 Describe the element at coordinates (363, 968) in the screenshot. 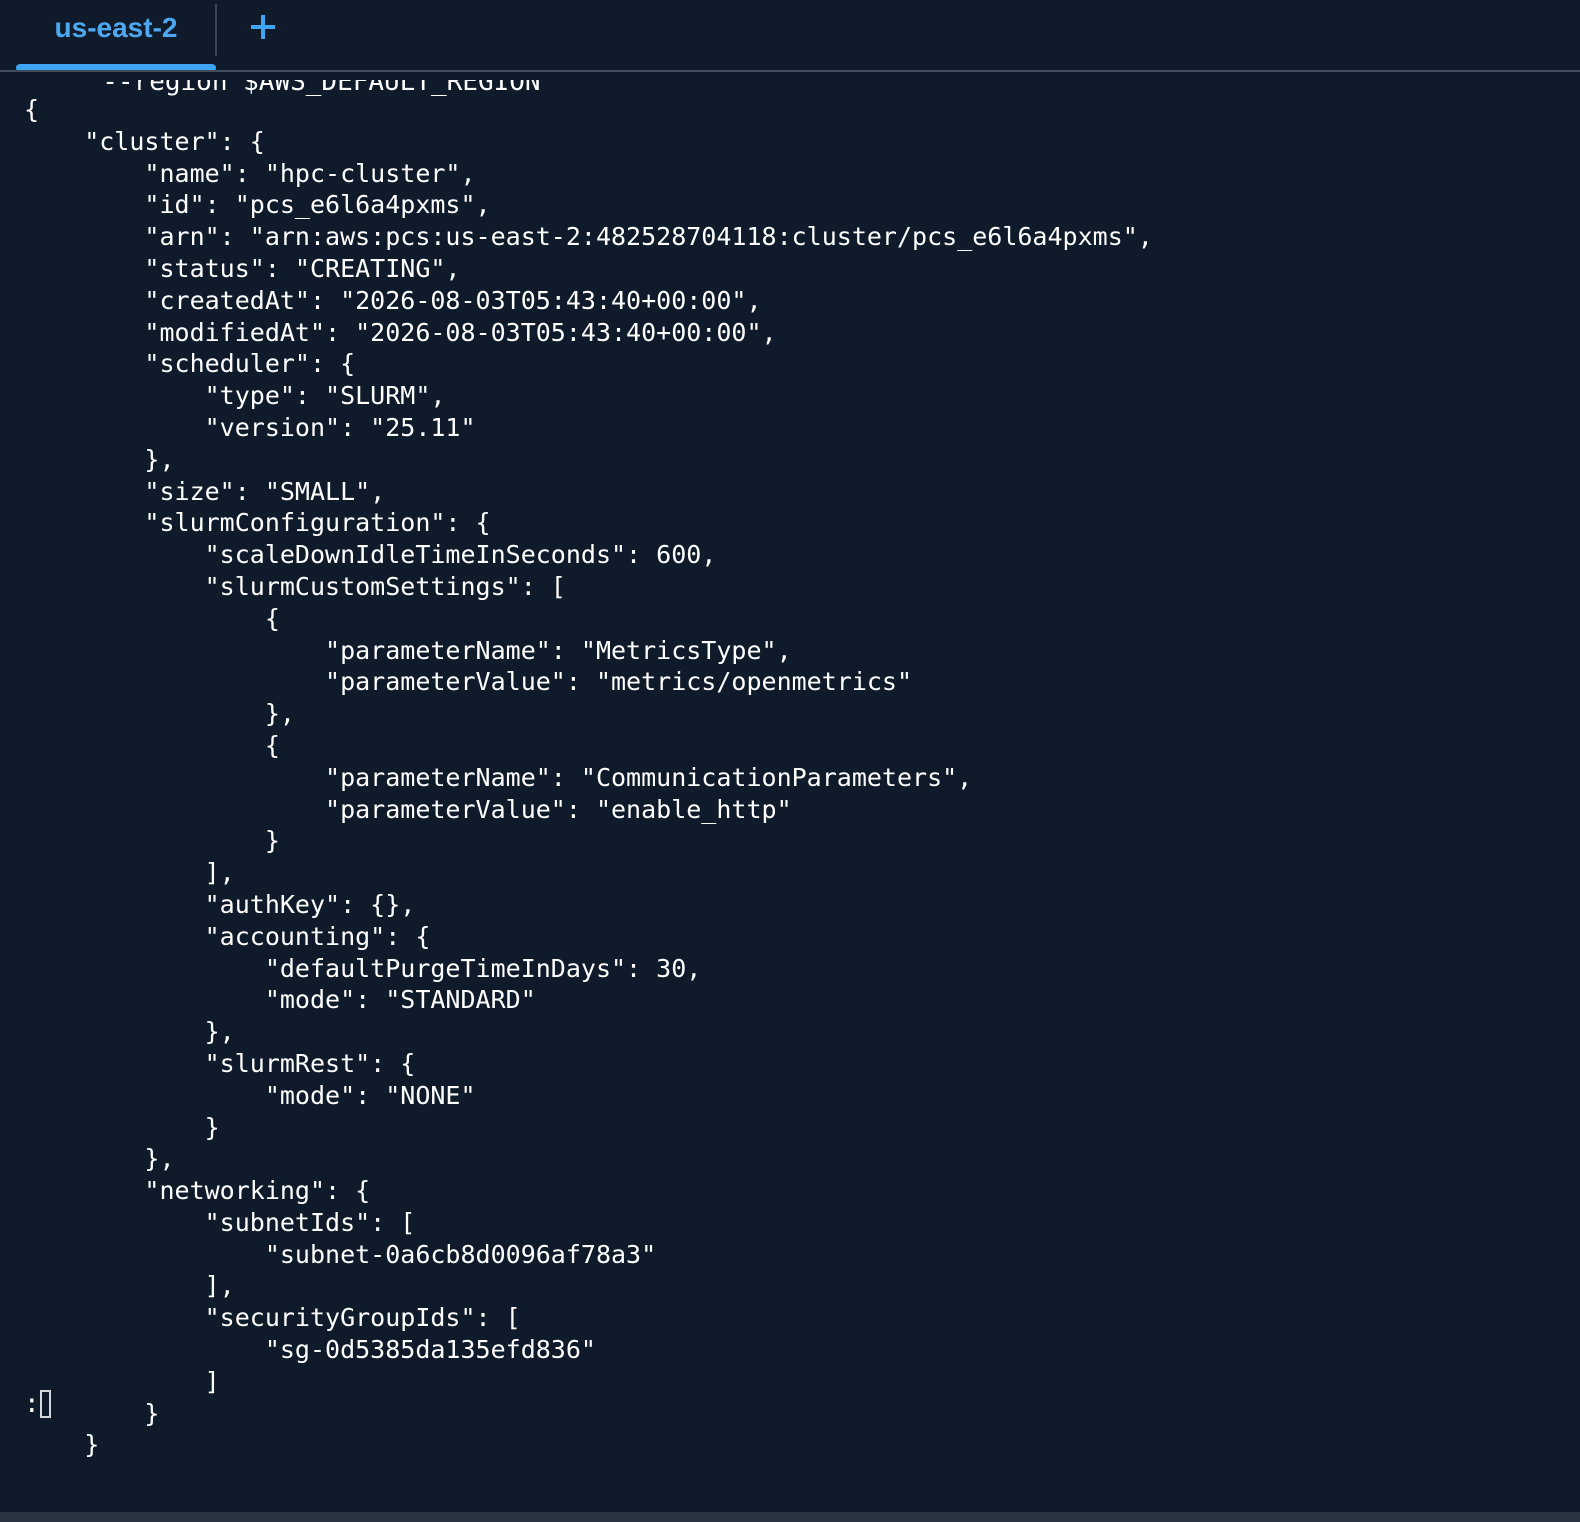

I see `output-line: "defaultPurgeTimeInDays": 30,` at that location.